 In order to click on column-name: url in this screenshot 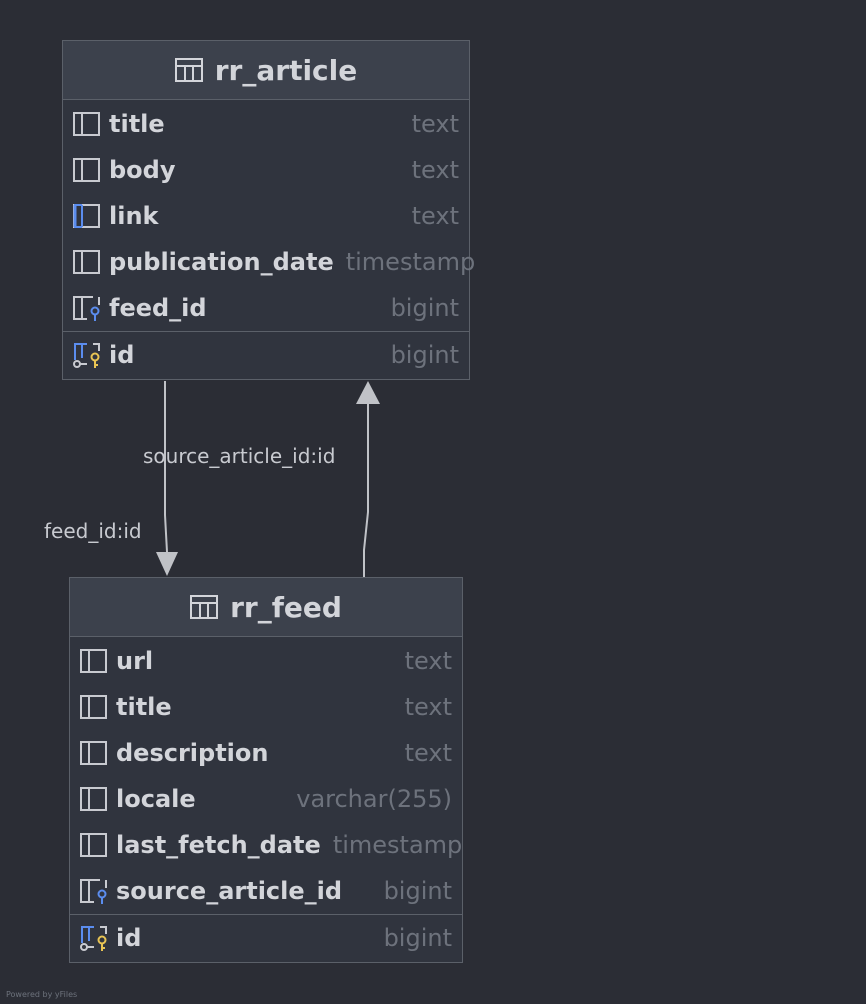, I will do `click(135, 661)`.